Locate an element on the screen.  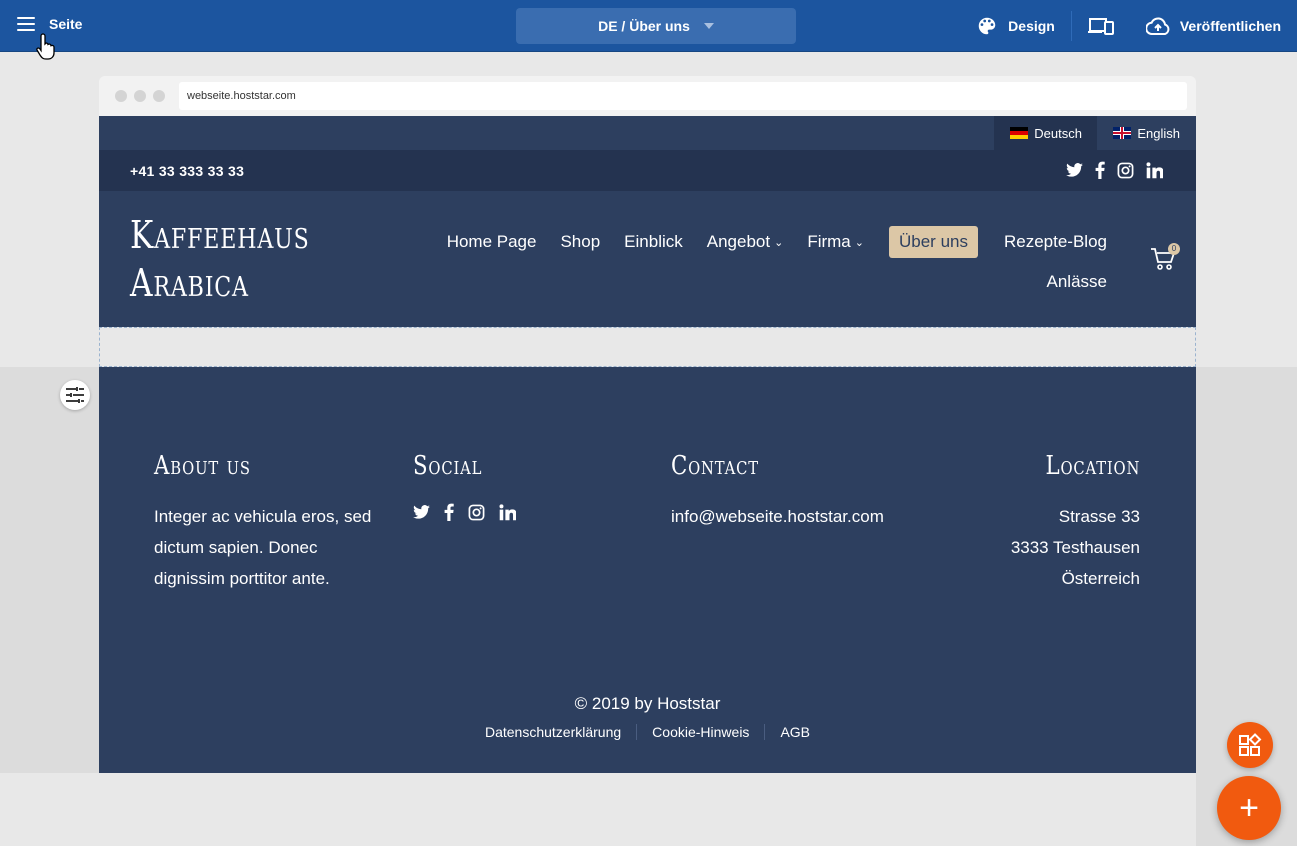
empty-section-dropzone is located at coordinates (647, 347).